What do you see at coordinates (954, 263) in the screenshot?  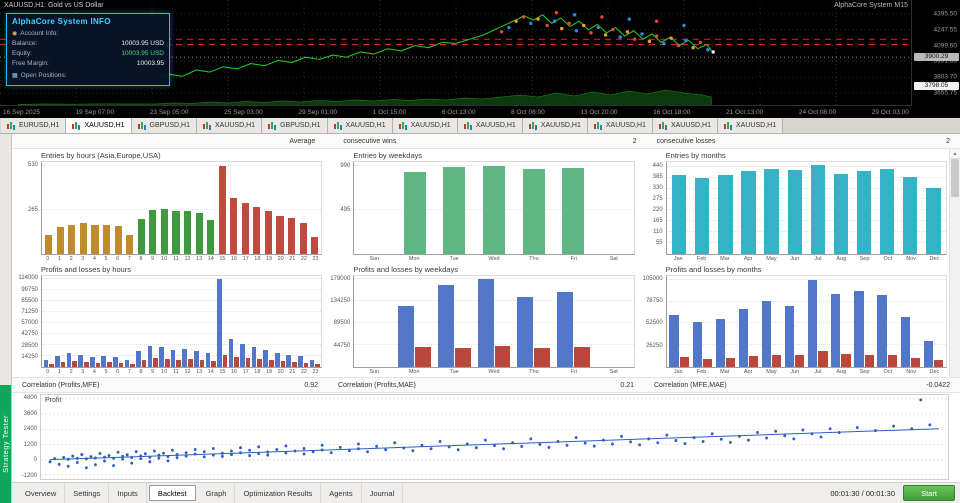 I see `vertical-scrollbar: ▲` at bounding box center [954, 263].